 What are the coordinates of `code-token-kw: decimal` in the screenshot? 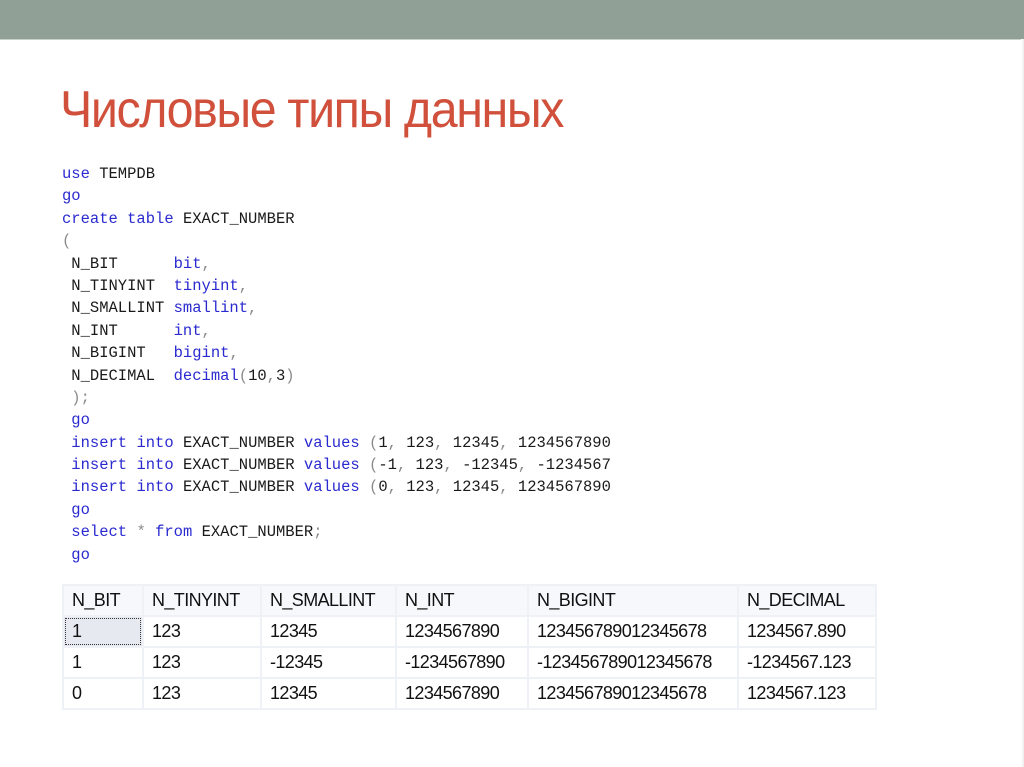 It's located at (206, 375).